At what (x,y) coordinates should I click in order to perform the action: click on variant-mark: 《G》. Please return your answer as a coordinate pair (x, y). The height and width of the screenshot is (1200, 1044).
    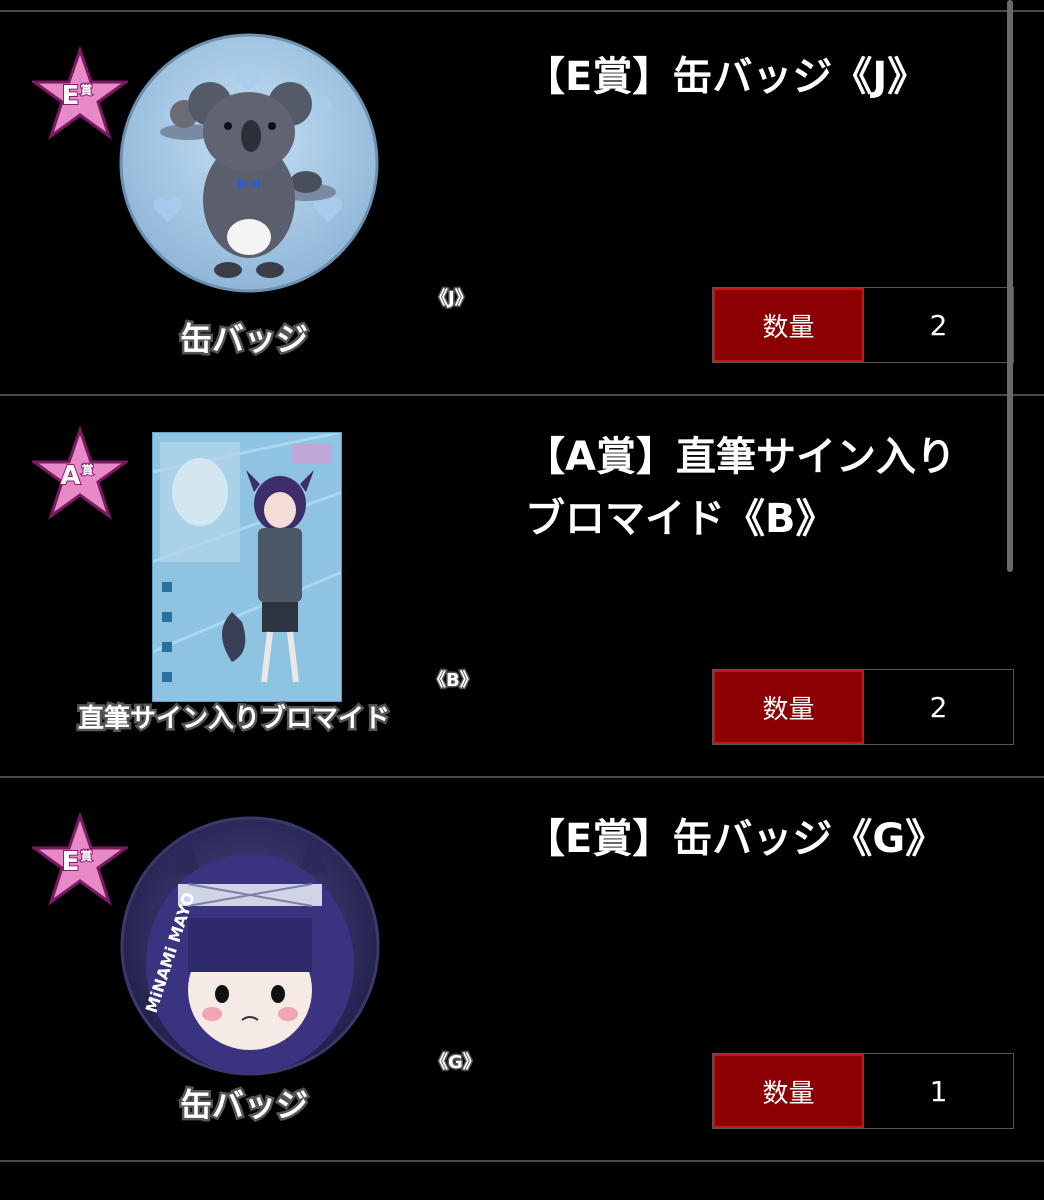
    Looking at the image, I should click on (456, 1063).